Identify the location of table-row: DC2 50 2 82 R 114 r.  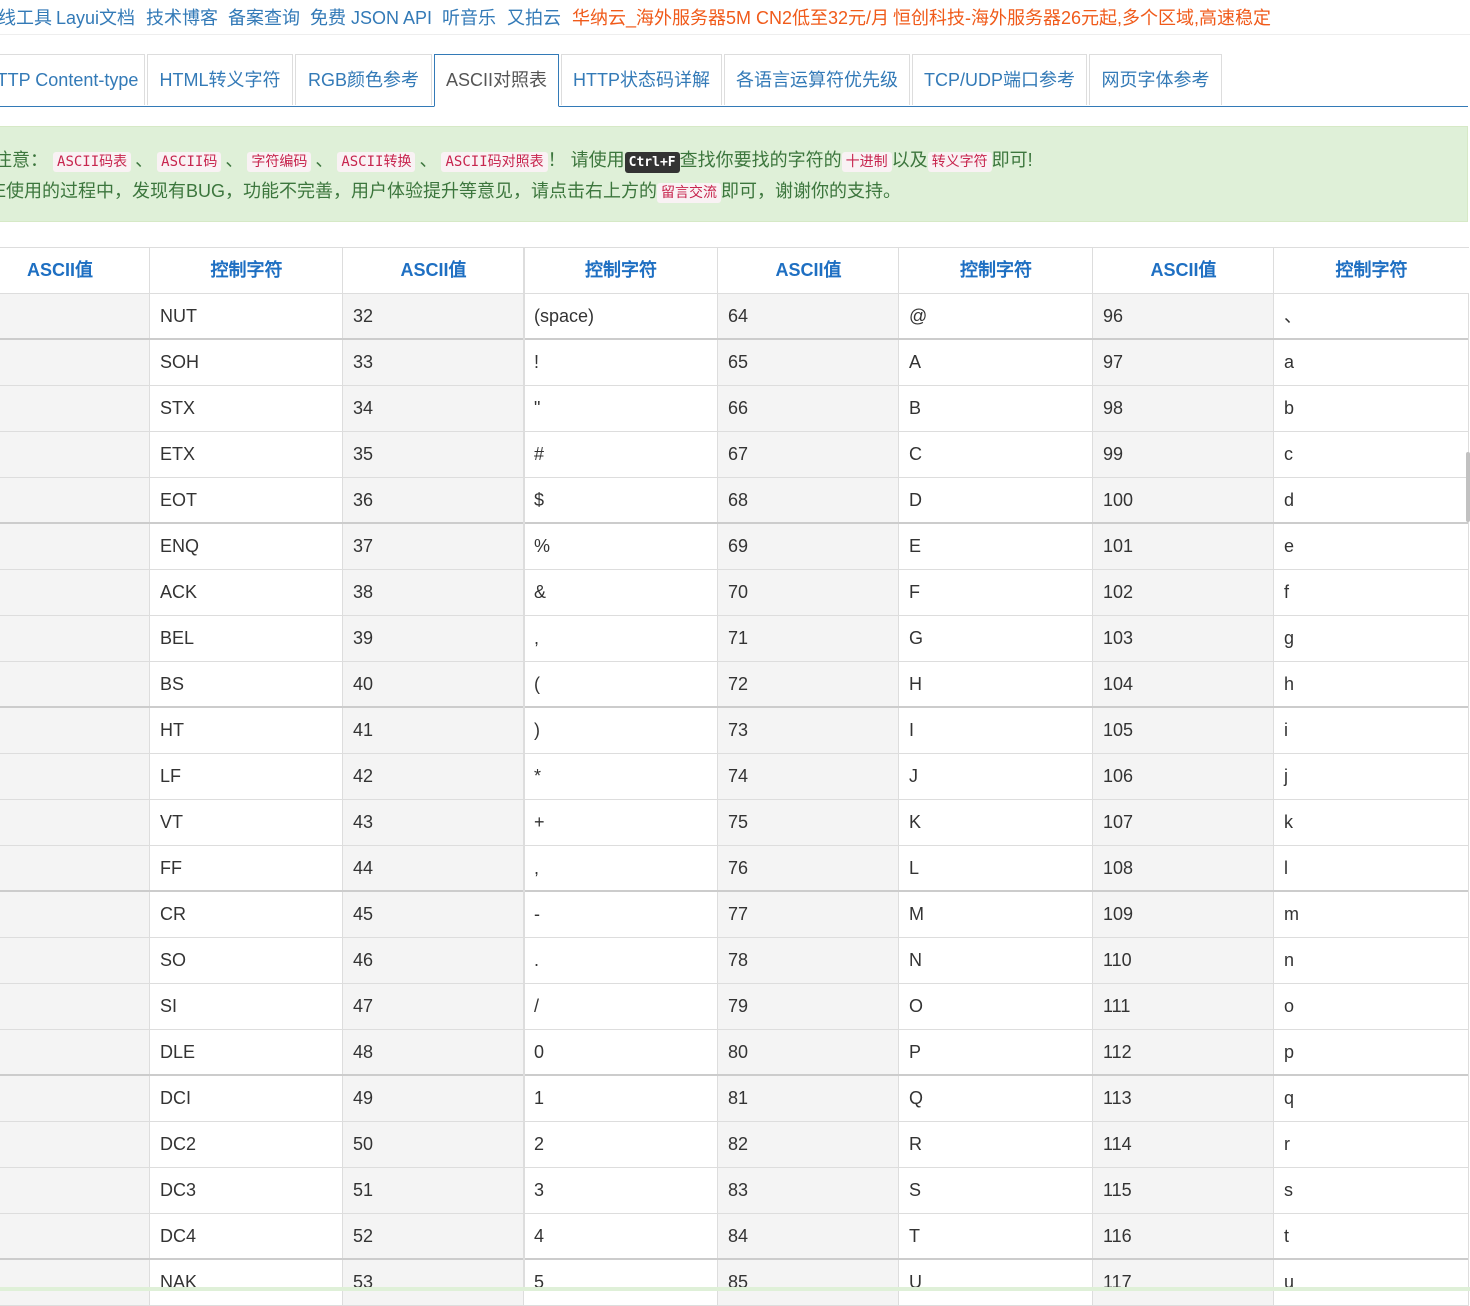
(734, 1145).